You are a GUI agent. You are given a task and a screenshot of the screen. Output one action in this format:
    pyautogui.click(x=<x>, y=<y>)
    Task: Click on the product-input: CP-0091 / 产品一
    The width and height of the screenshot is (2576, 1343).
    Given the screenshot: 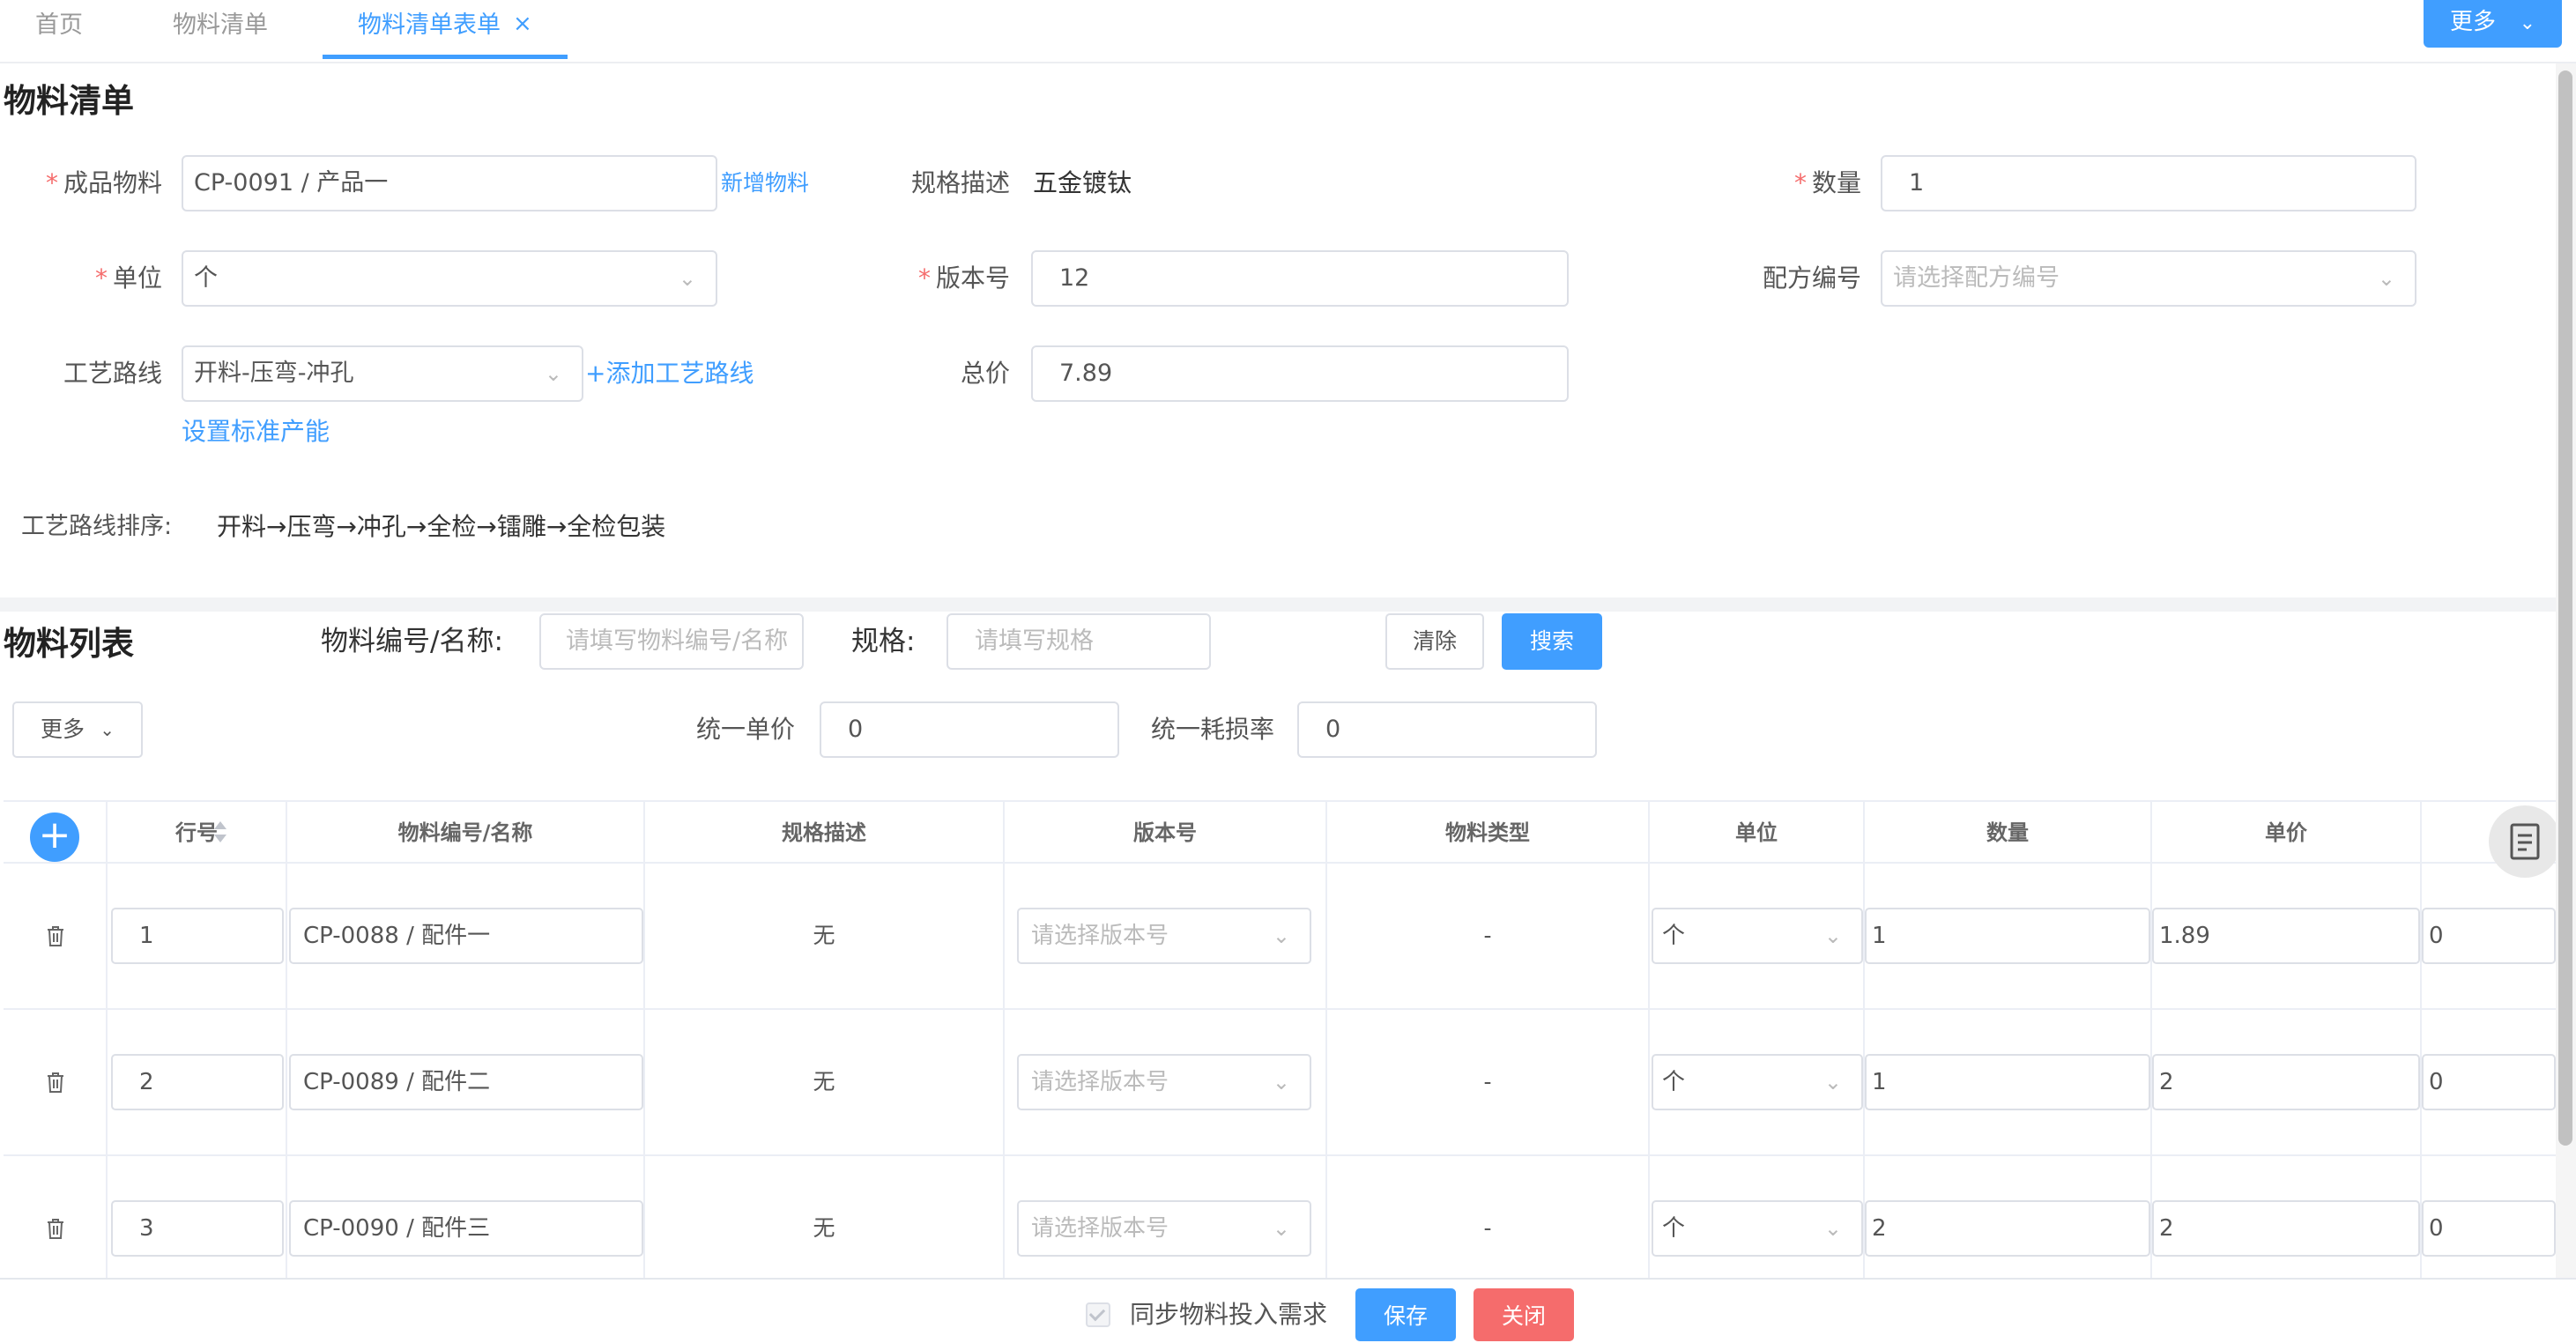 What is the action you would take?
    pyautogui.click(x=449, y=183)
    